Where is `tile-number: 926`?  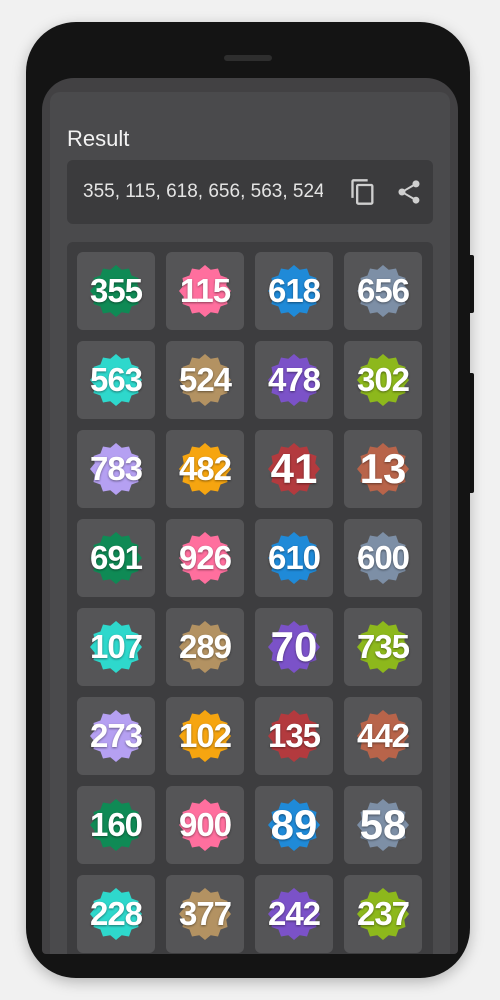
tile-number: 926 is located at coordinates (205, 557).